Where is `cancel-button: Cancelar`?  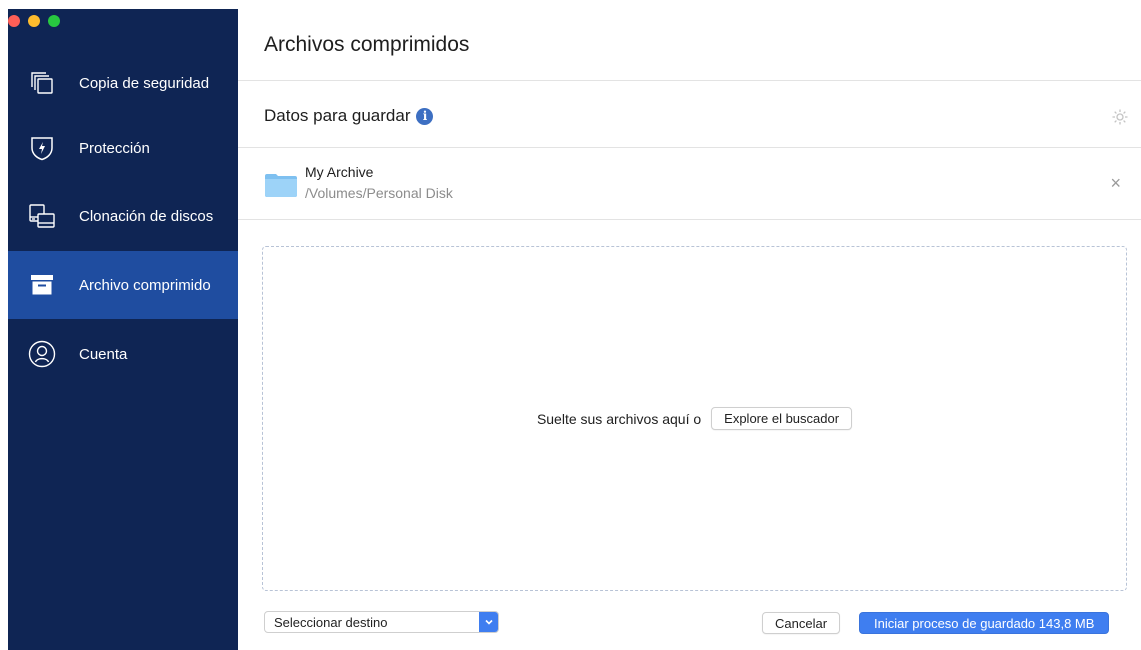
cancel-button: Cancelar is located at coordinates (801, 623).